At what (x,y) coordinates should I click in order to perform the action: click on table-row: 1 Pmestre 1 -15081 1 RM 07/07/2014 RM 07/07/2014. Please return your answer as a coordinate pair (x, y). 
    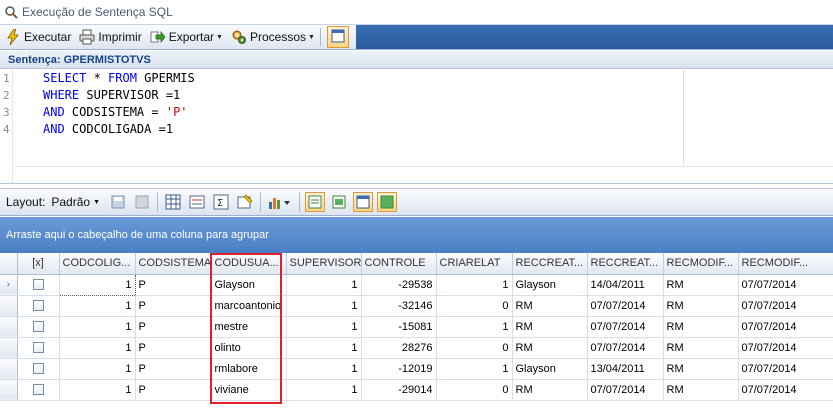
    Looking at the image, I should click on (416, 327).